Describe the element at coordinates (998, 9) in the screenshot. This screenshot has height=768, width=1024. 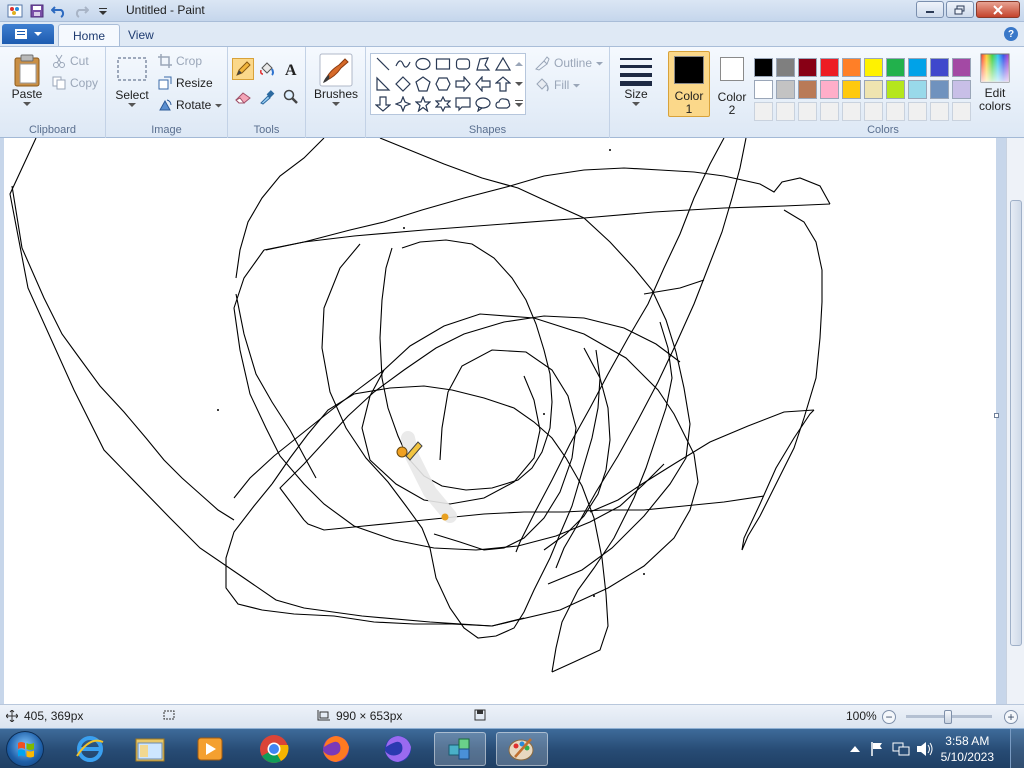
I see `close-button` at that location.